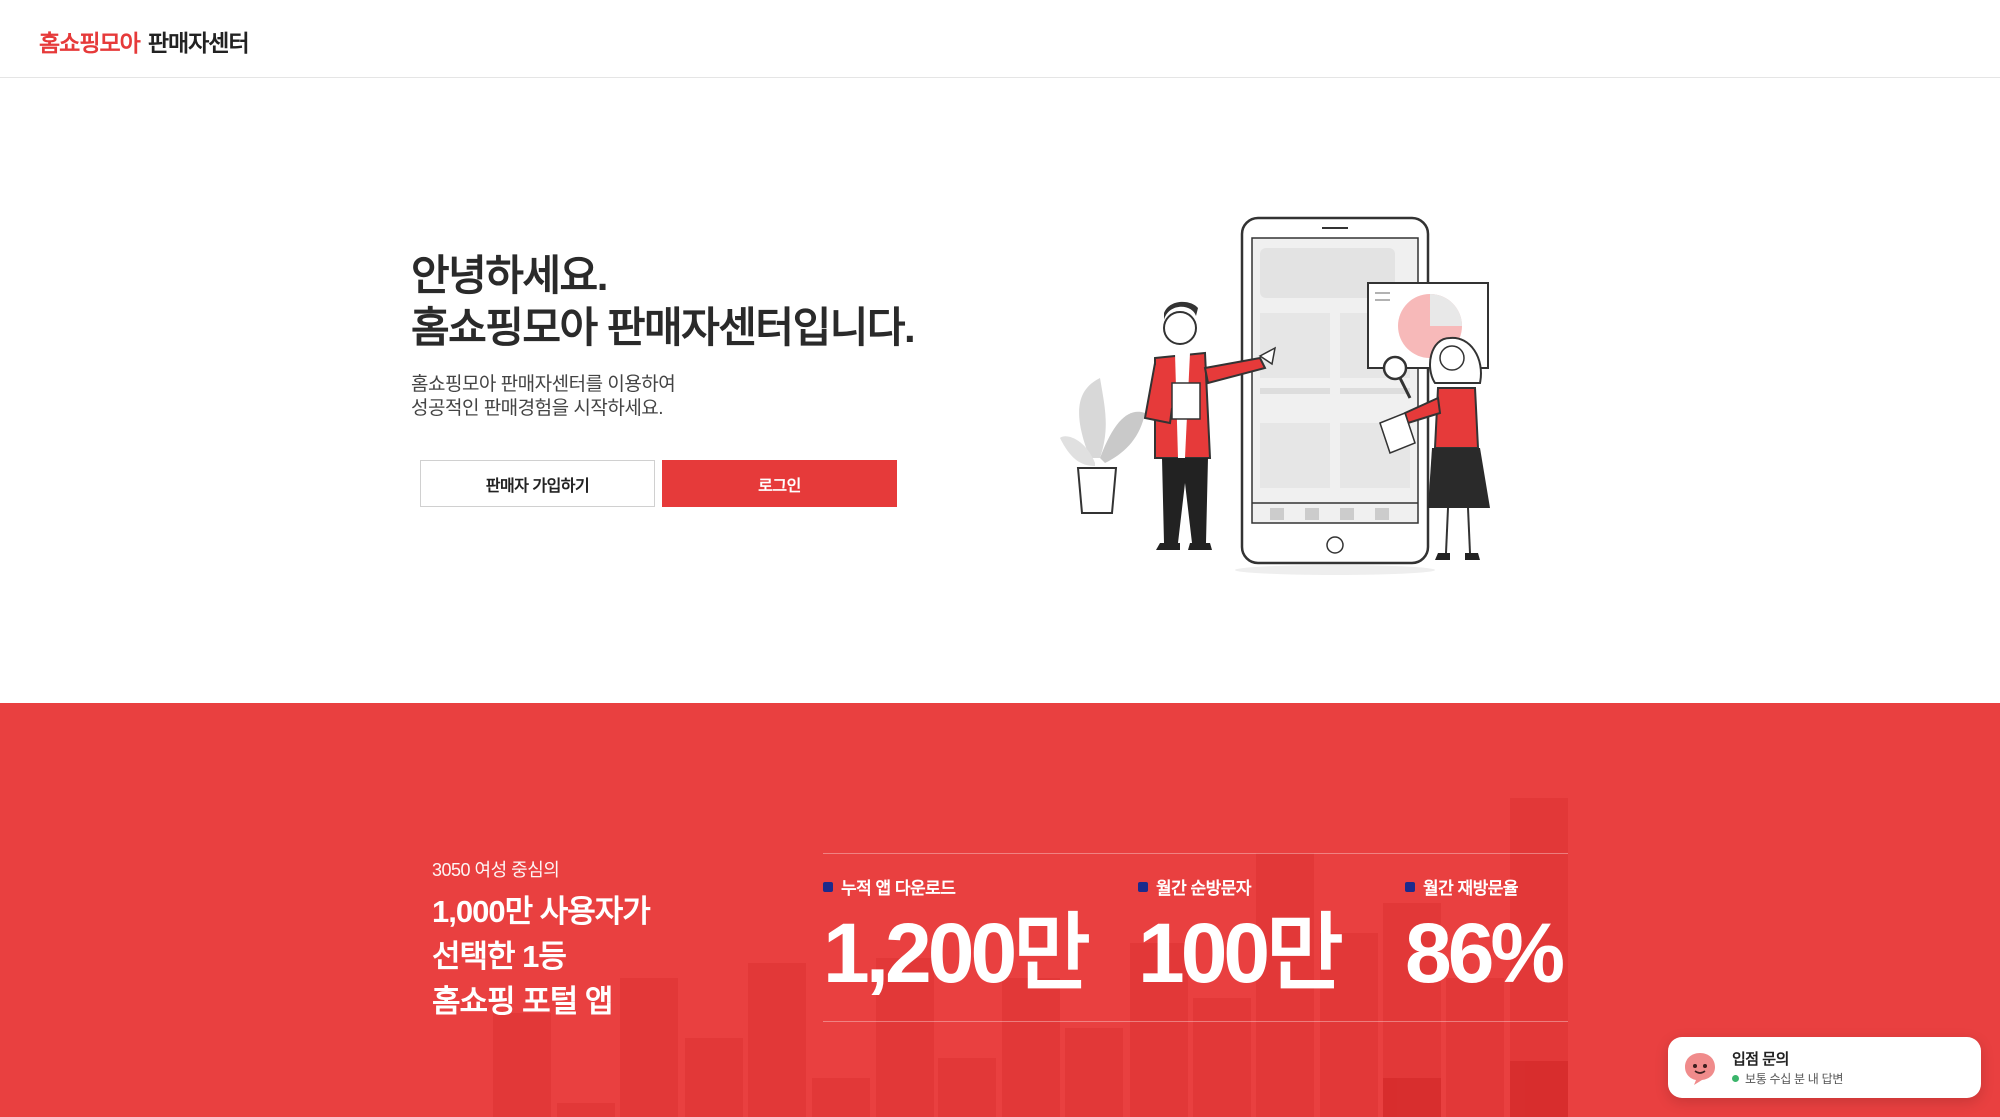  Describe the element at coordinates (1102, 446) in the screenshot. I see `plant-illustration` at that location.